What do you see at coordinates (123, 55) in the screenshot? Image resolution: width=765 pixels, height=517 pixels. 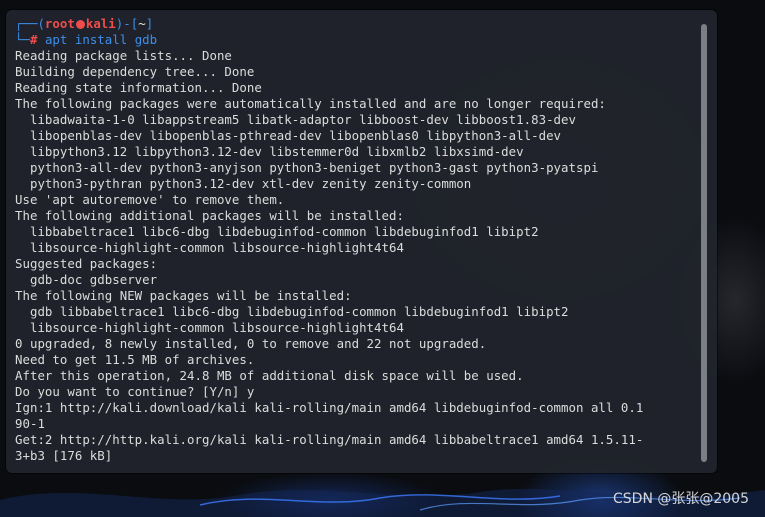 I see `output-line: Reading package lists... Done` at bounding box center [123, 55].